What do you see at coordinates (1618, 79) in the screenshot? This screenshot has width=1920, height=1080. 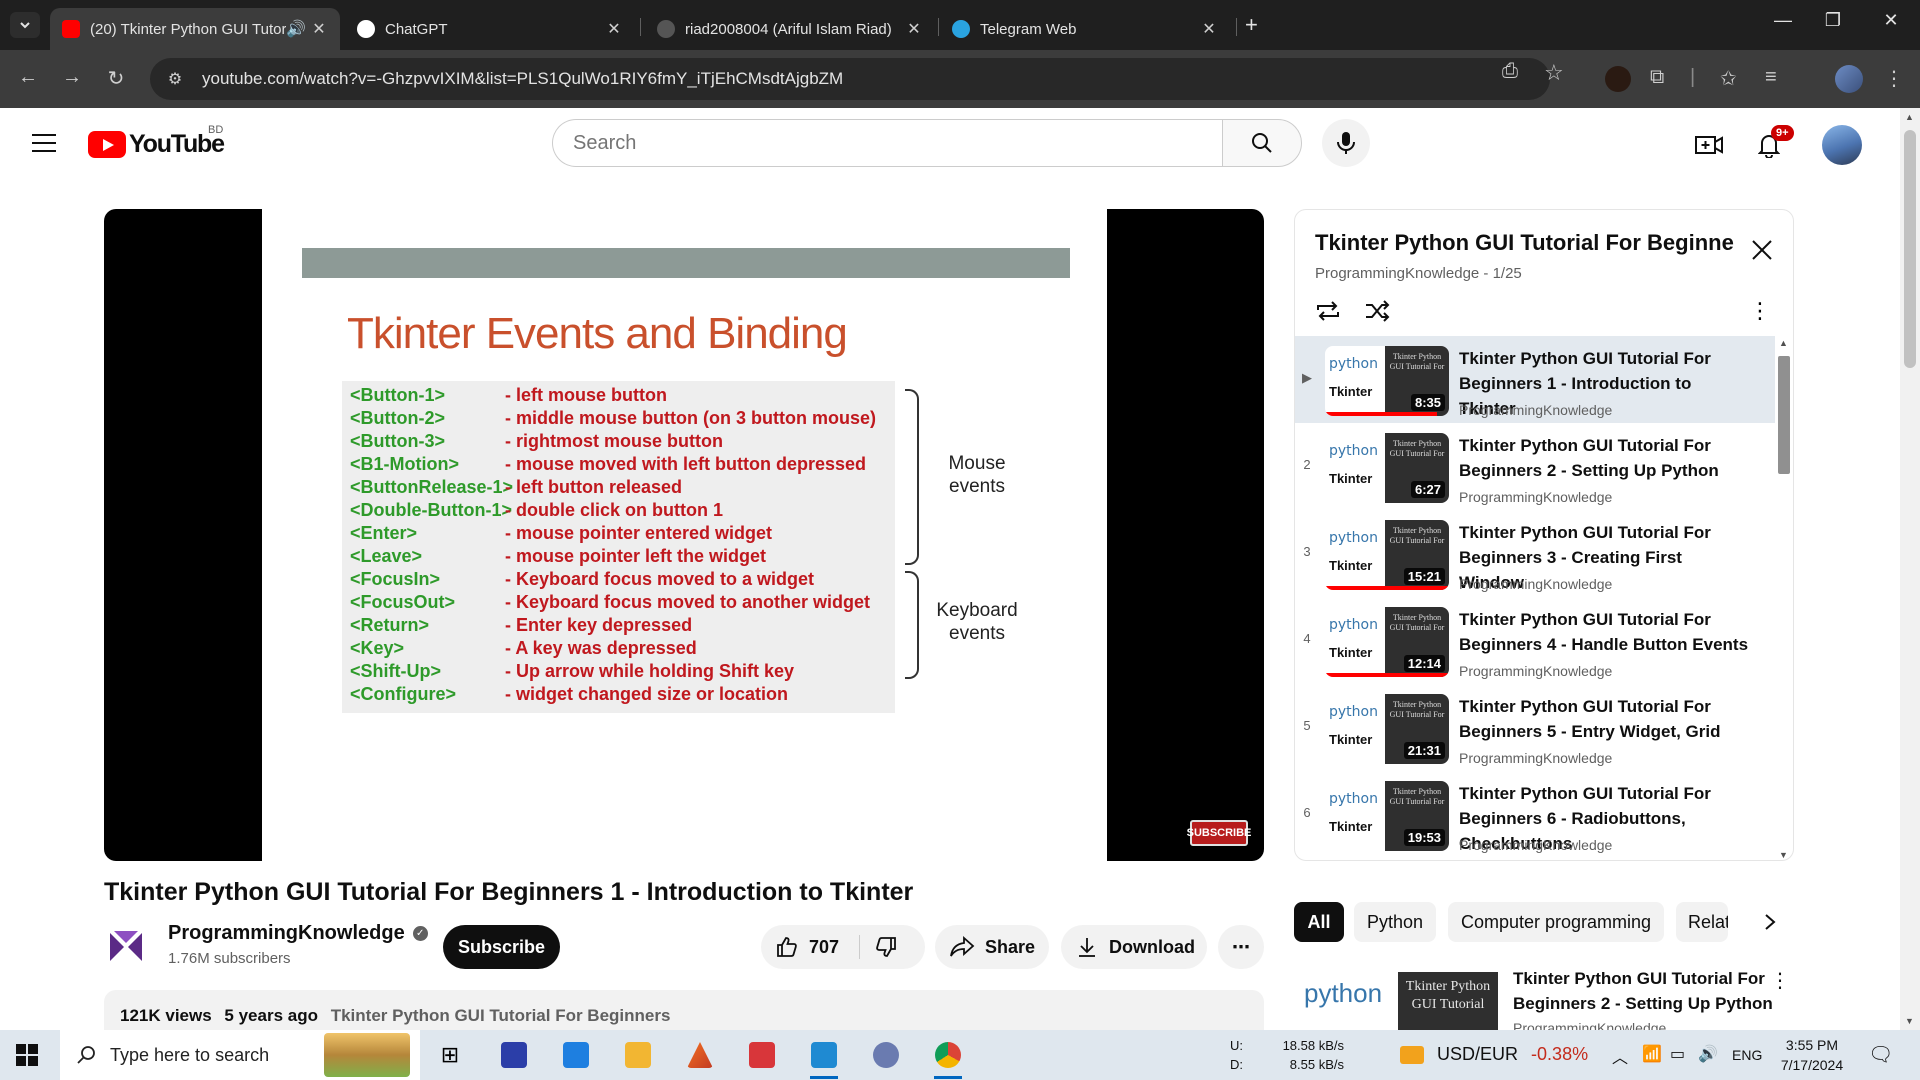 I see `extension-icon` at bounding box center [1618, 79].